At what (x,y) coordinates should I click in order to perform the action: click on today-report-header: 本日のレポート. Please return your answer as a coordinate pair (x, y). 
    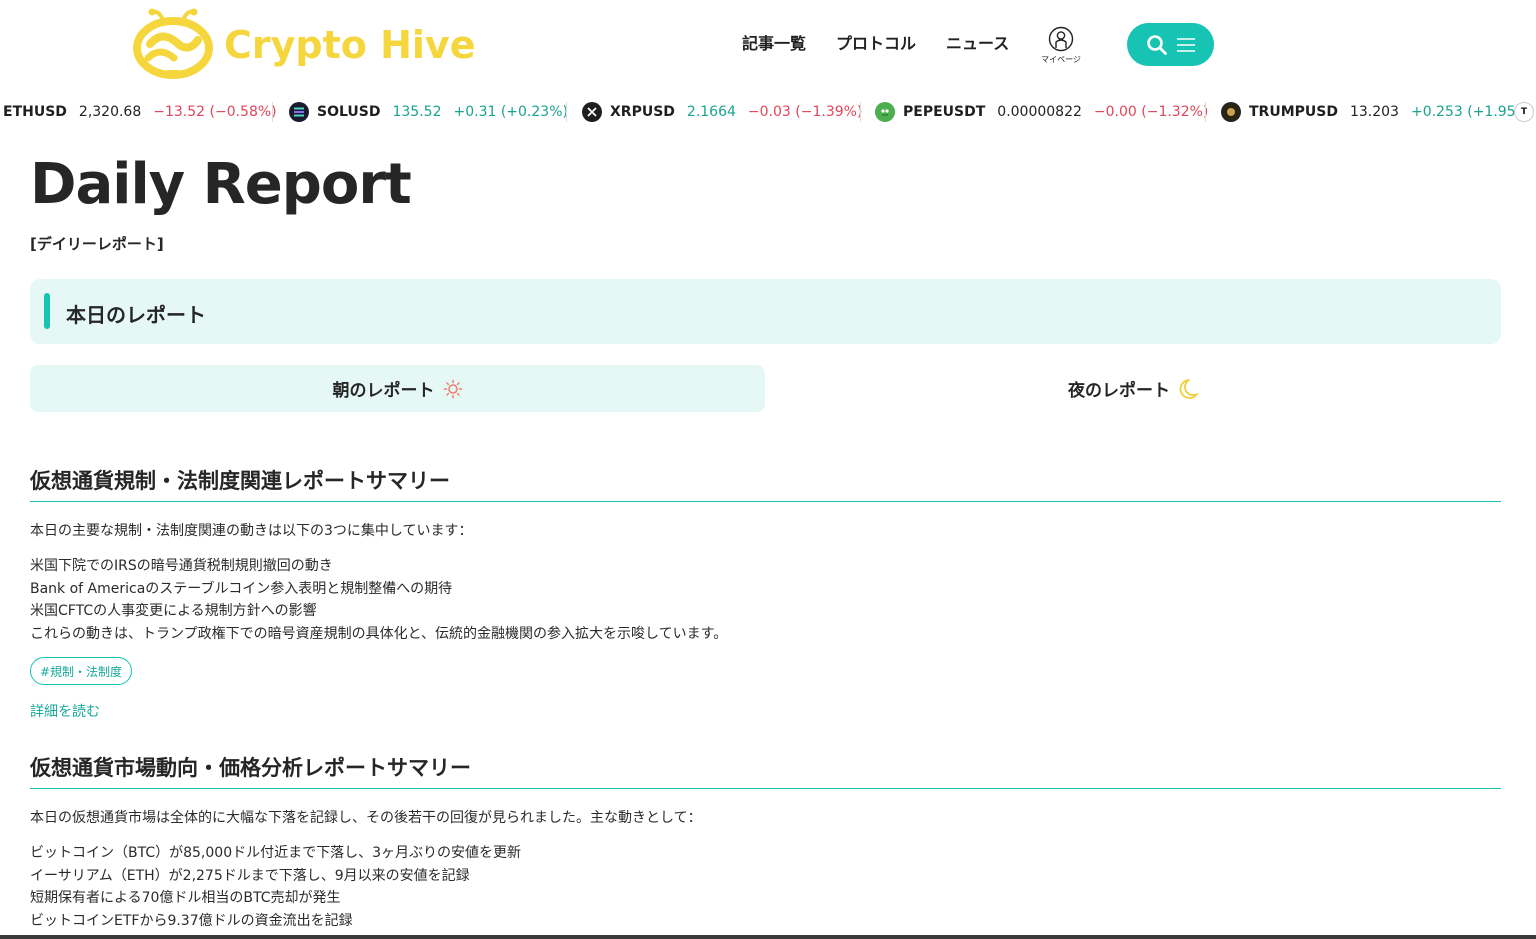
    Looking at the image, I should click on (765, 311).